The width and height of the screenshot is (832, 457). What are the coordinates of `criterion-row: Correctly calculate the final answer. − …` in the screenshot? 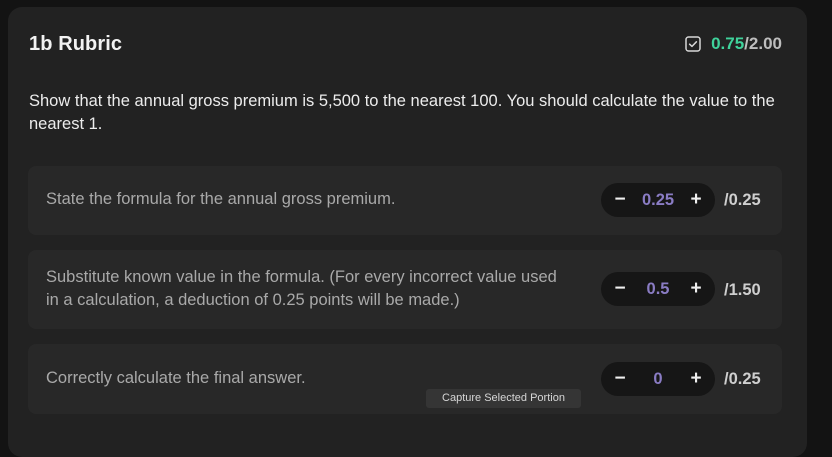 It's located at (405, 379).